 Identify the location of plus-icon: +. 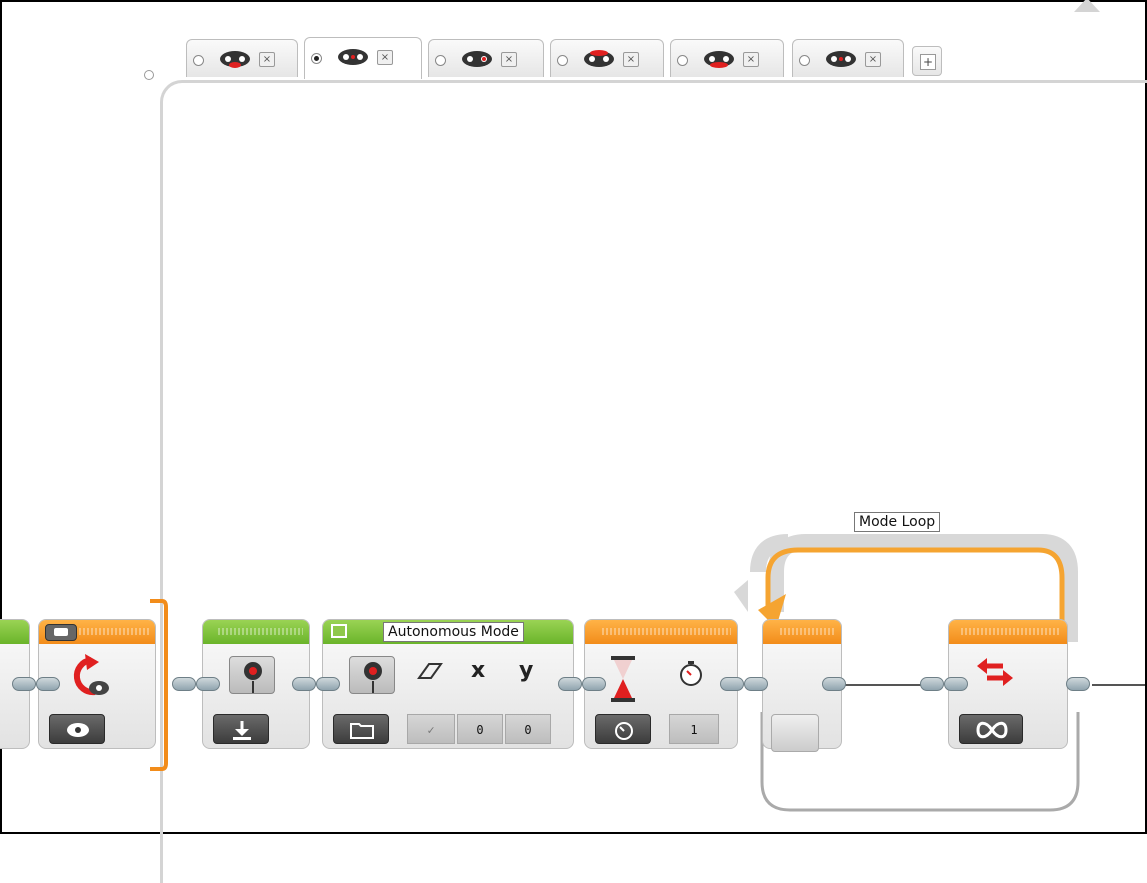
(928, 62).